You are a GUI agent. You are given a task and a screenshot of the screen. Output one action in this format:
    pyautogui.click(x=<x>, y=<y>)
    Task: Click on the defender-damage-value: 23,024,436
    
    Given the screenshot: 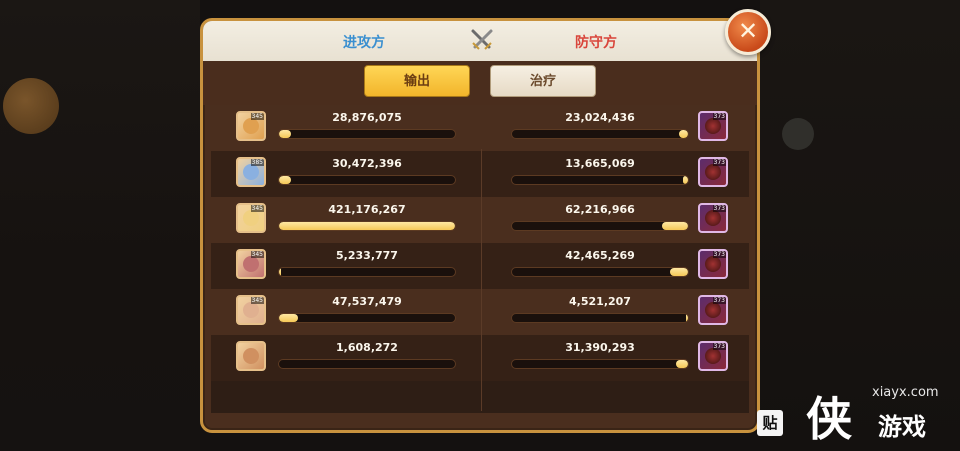 What is the action you would take?
    pyautogui.click(x=600, y=117)
    